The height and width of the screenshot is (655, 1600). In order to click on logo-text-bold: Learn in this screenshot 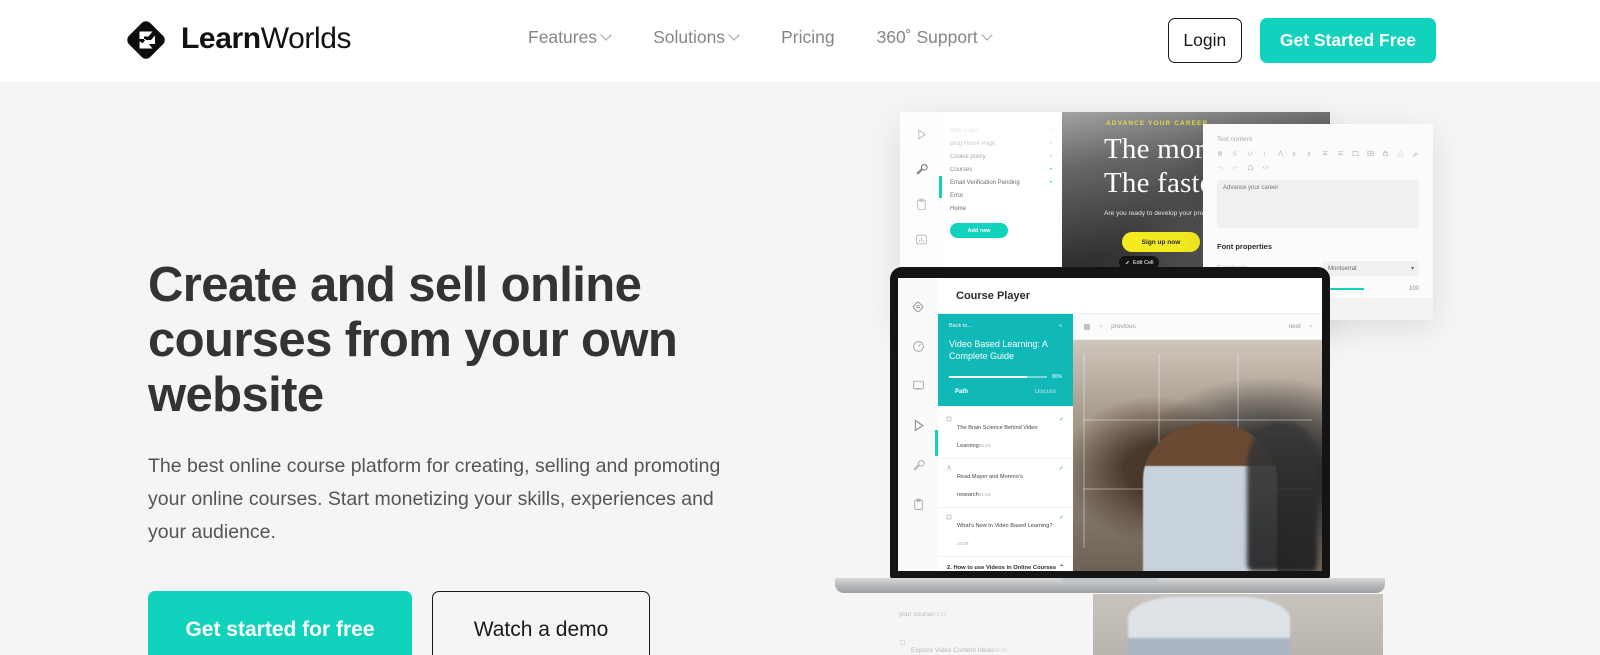, I will do `click(221, 38)`.